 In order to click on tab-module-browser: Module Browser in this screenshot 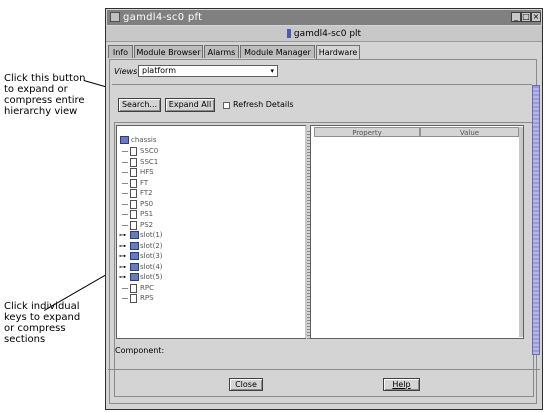, I will do `click(168, 51)`.